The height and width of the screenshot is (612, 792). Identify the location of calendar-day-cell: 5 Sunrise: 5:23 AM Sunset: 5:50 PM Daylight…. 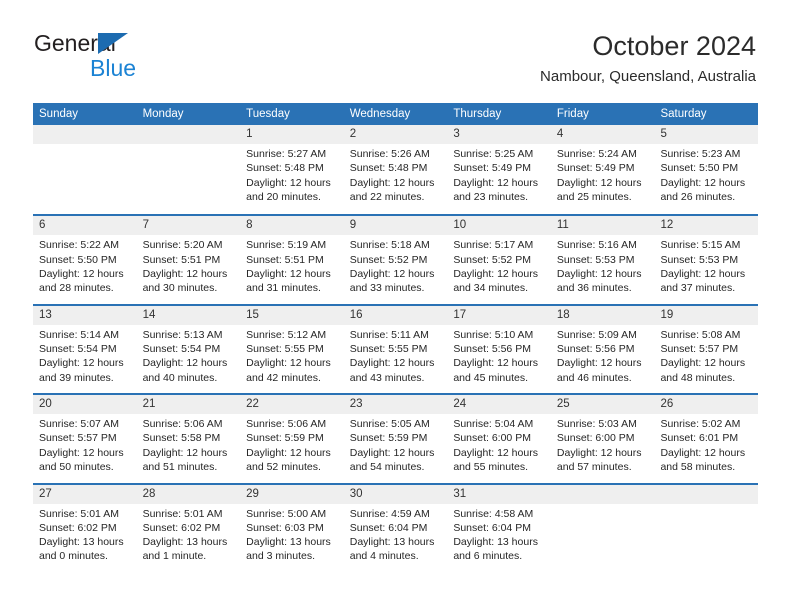
(706, 170).